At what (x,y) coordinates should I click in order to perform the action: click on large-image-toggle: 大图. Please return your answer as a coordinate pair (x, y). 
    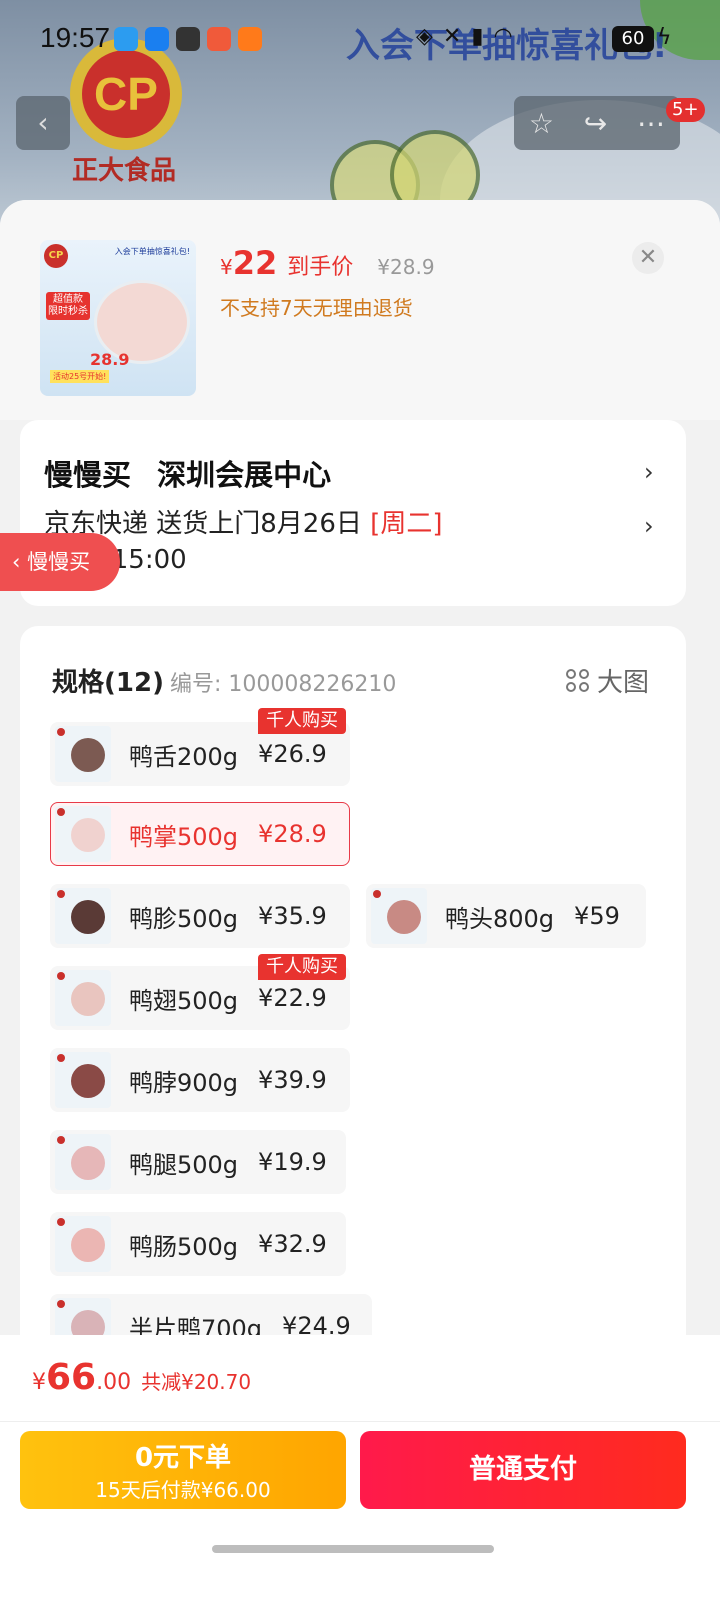
    Looking at the image, I should click on (607, 680).